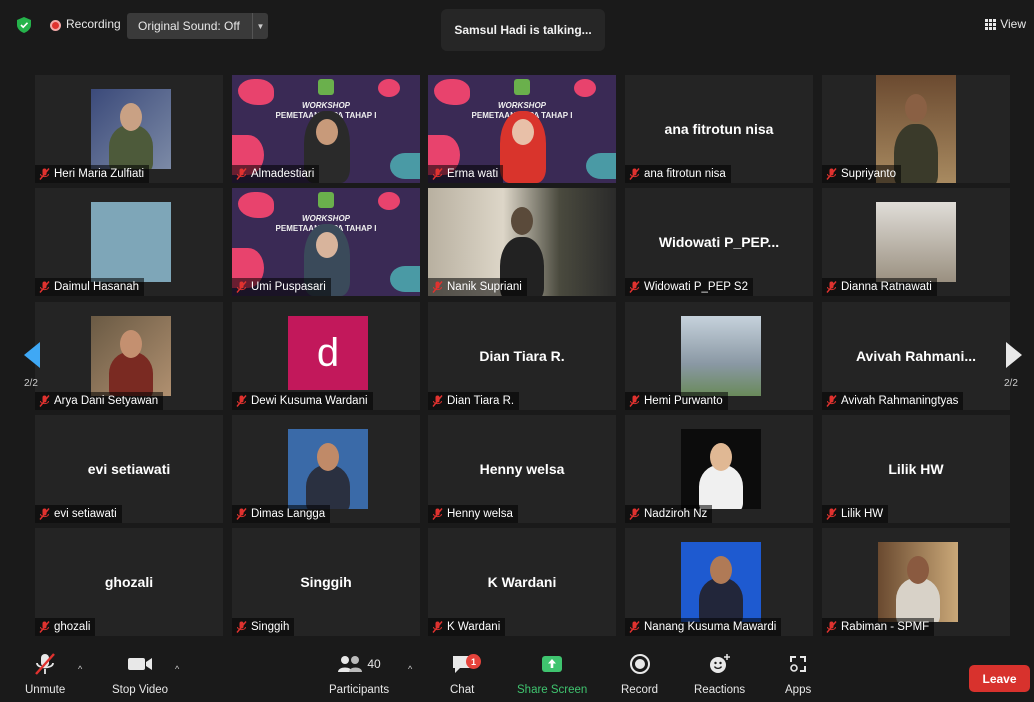  What do you see at coordinates (719, 242) in the screenshot?
I see `participant-tile: Widowati P_PEP... Widowati P_PEP S2` at bounding box center [719, 242].